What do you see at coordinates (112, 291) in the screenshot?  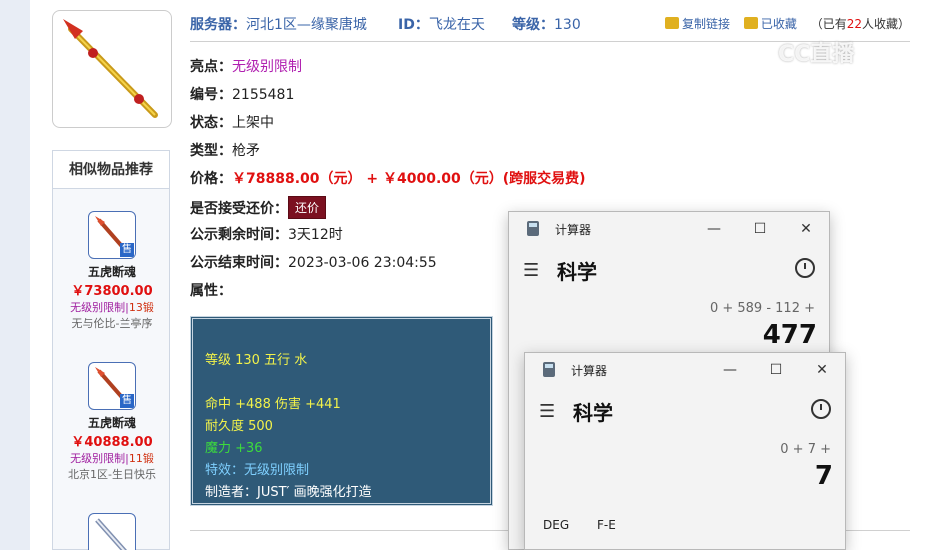 I see `similar-item-price: ￥73800.00` at bounding box center [112, 291].